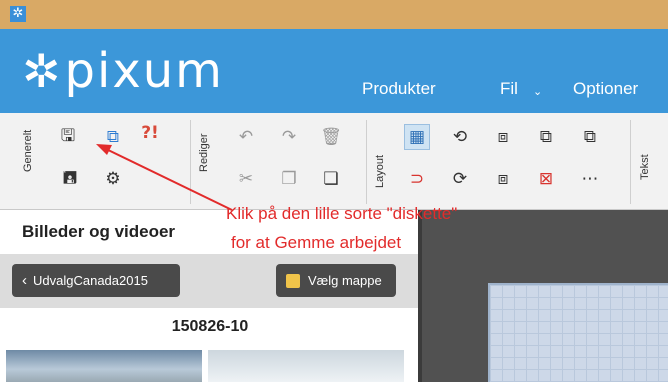 This screenshot has width=668, height=382. Describe the element at coordinates (503, 179) in the screenshot. I see `bring-forward-icon: ⧈` at that location.